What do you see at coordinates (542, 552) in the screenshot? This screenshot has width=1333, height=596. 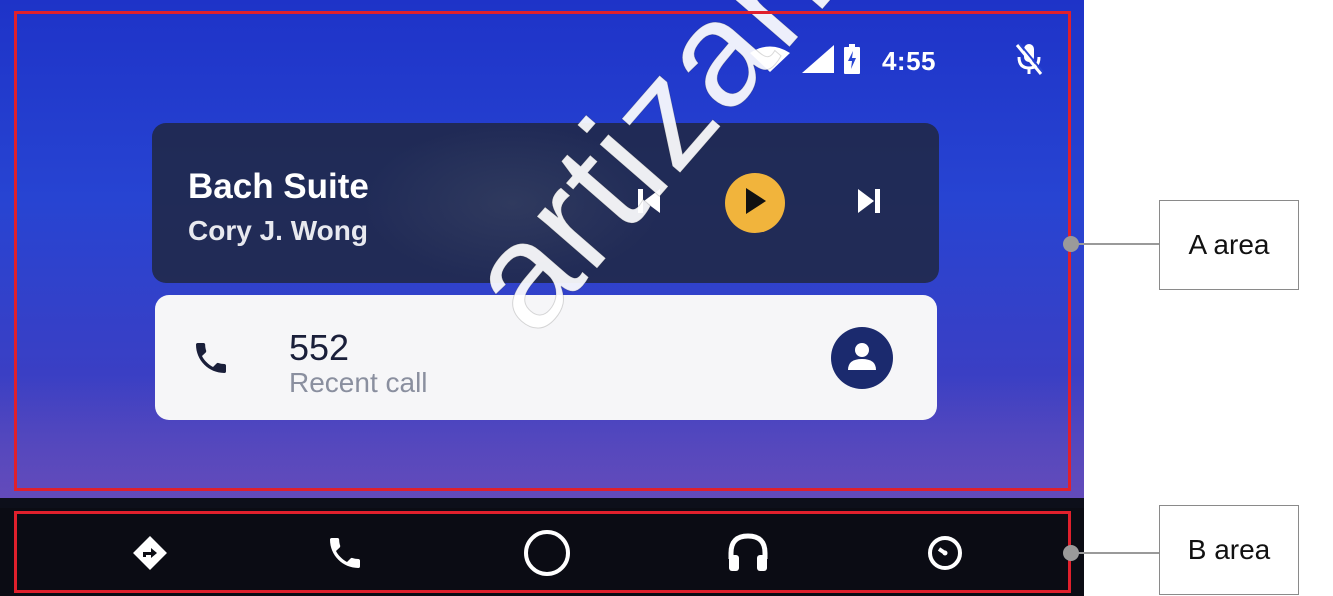 I see `area-b-frame` at bounding box center [542, 552].